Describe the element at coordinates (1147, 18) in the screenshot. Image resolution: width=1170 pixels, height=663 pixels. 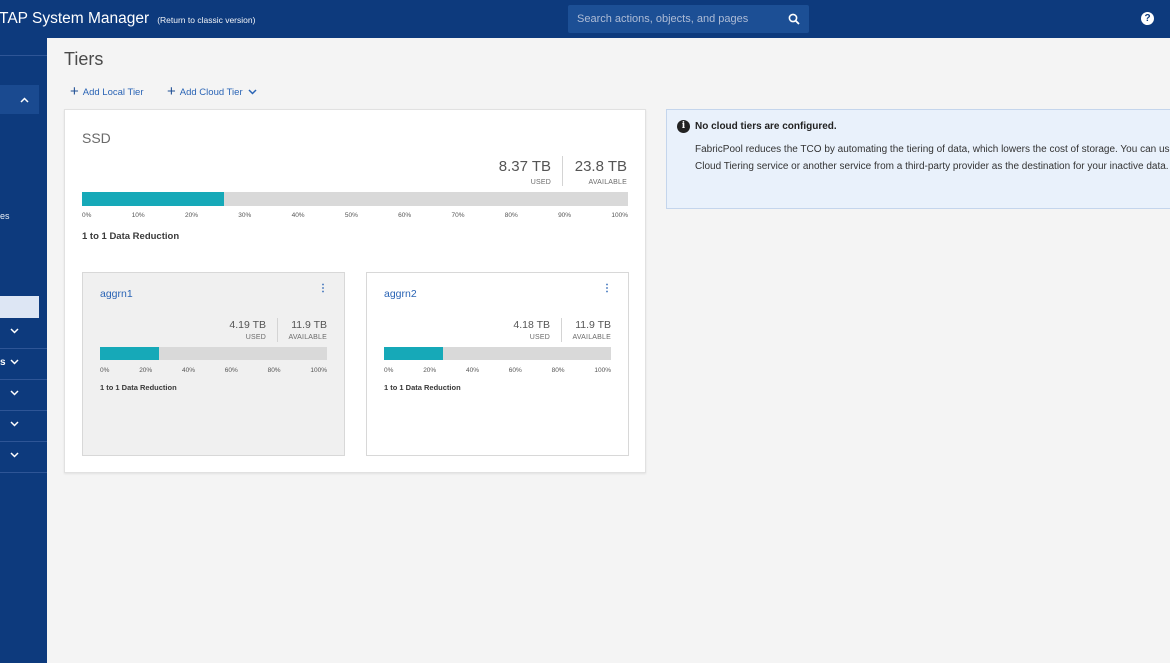
I see `help-icon: ?` at that location.